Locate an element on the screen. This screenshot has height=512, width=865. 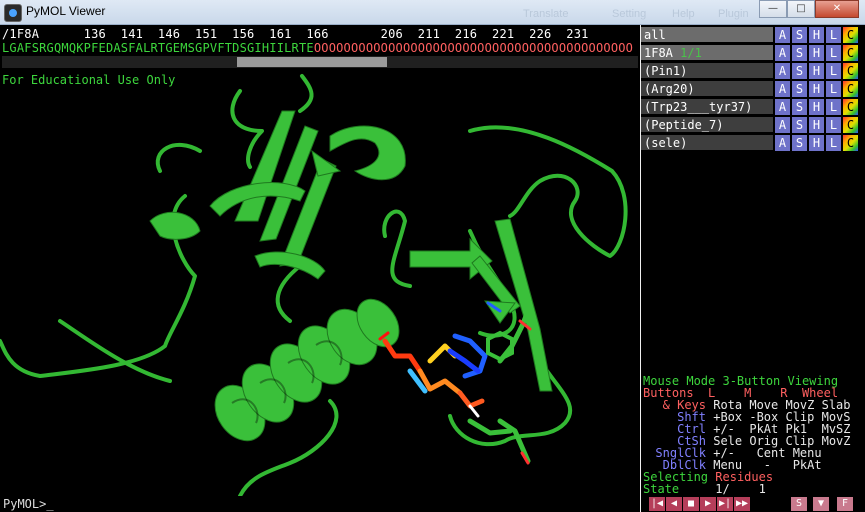
playback-controls: |◀ ◀ ■ ▶ ▶| ▶▶ S ▼ F is located at coordinates (753, 504).